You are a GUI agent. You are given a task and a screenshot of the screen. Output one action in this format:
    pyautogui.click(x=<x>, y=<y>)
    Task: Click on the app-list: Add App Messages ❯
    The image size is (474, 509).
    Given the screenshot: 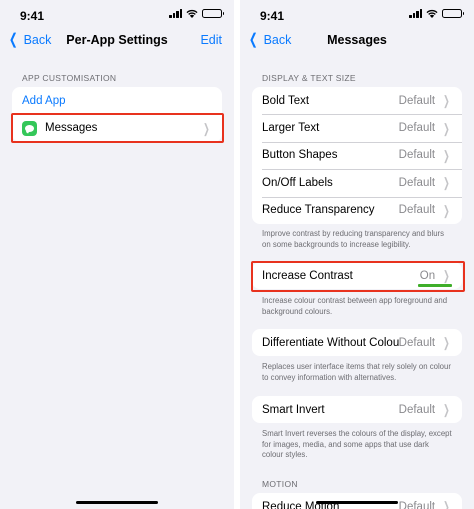 What is the action you would take?
    pyautogui.click(x=117, y=114)
    